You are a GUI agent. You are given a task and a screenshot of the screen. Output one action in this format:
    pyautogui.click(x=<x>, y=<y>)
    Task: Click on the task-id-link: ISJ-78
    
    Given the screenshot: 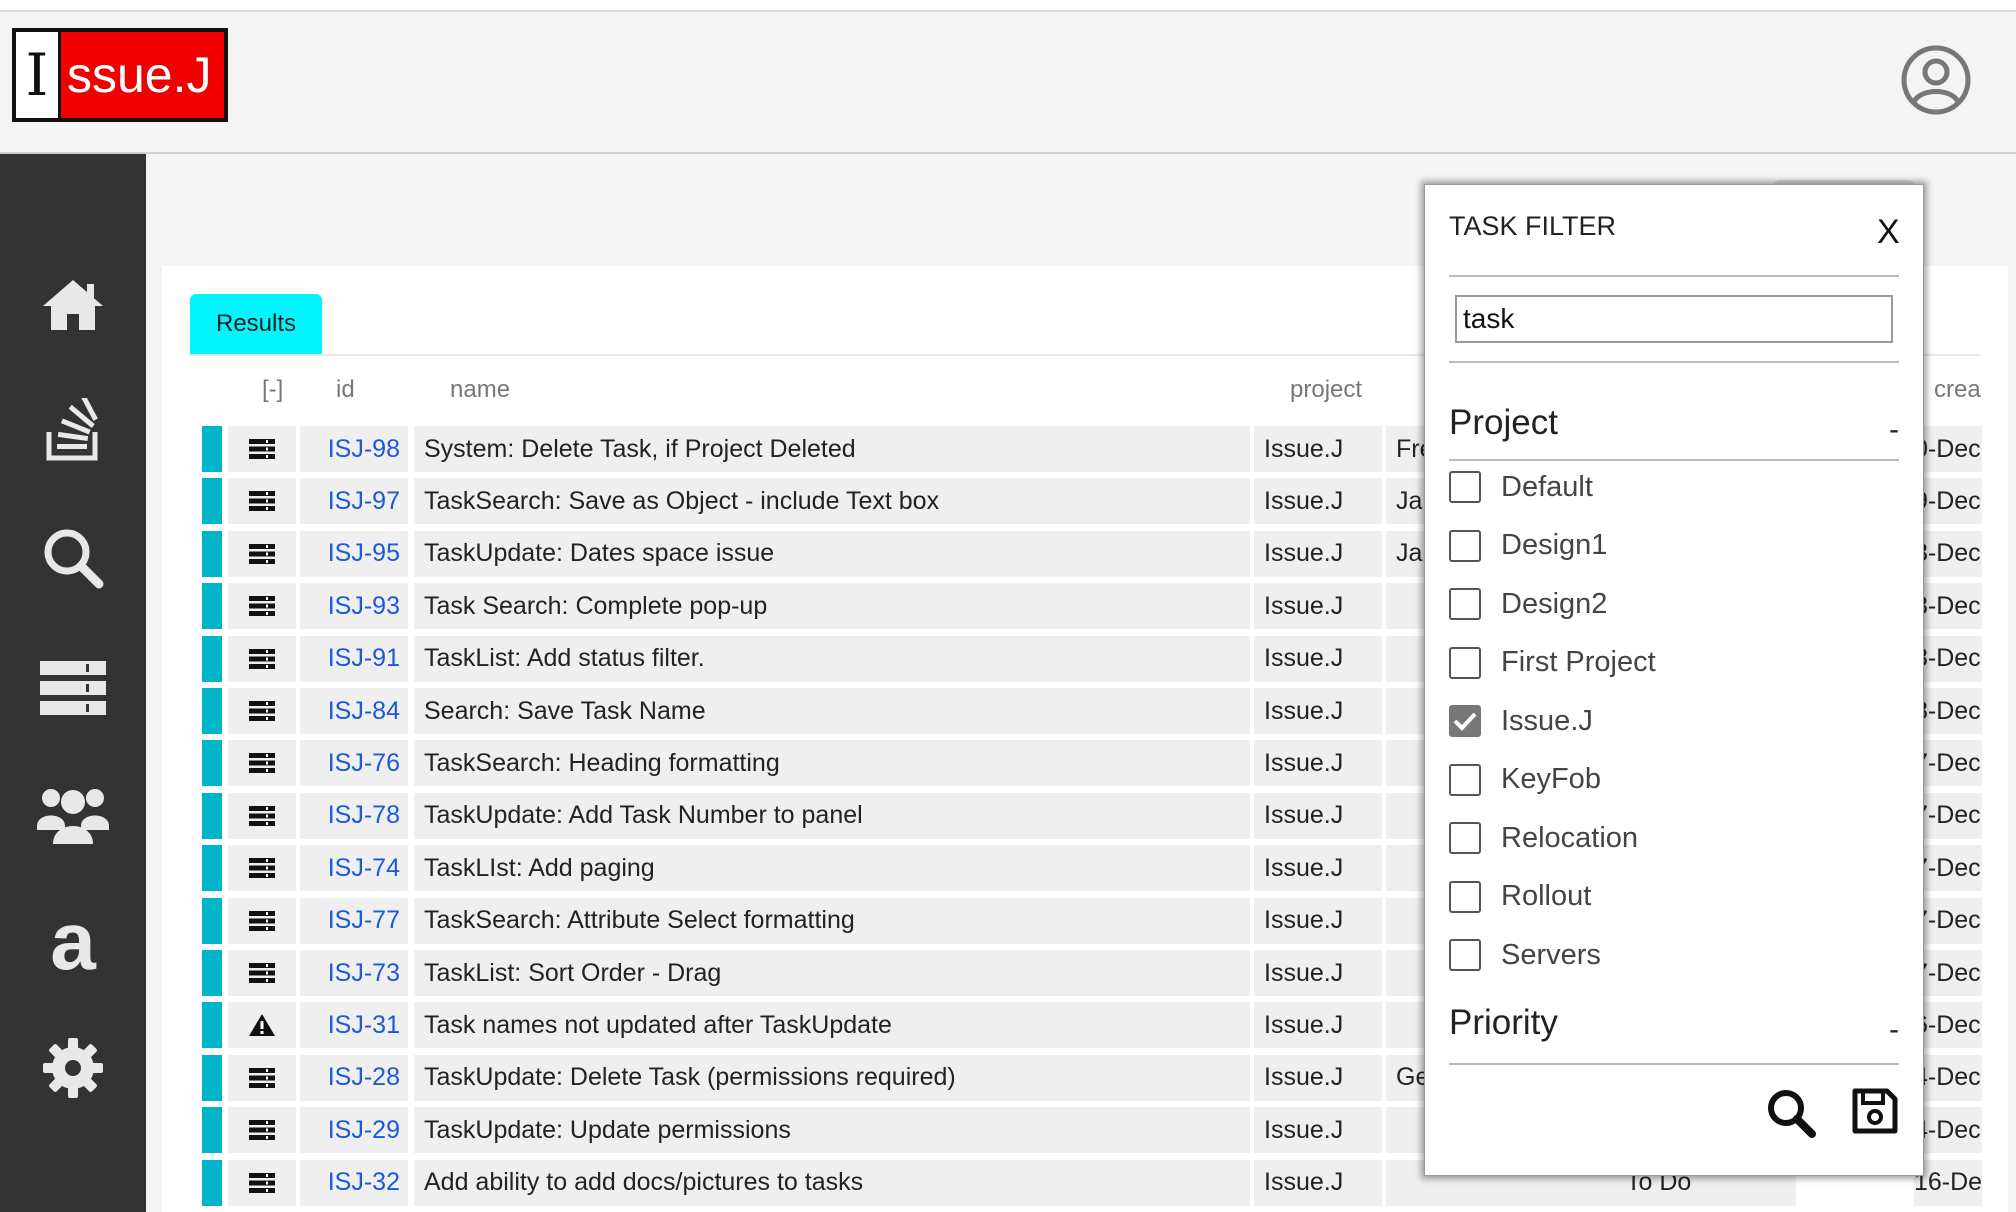 What is the action you would take?
    pyautogui.click(x=354, y=815)
    